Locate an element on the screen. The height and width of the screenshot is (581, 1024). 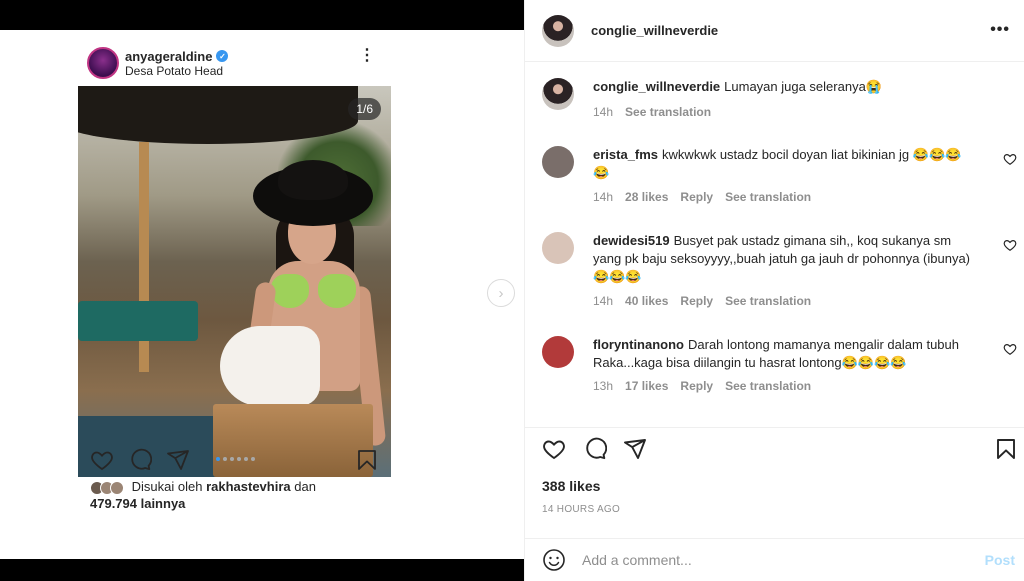
carousel-dots is located at coordinates (235, 459).